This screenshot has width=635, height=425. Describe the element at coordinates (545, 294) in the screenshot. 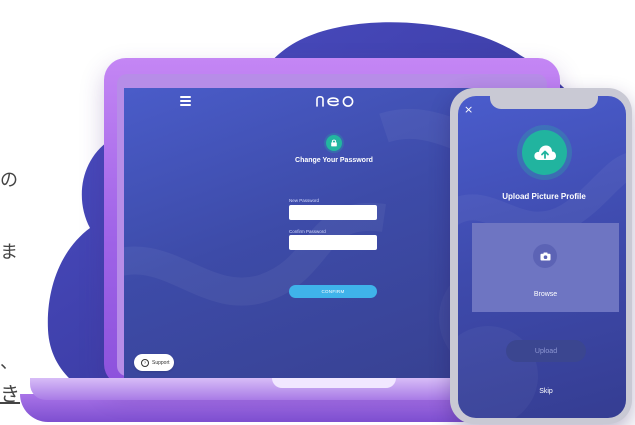

I see `browse-label: Browse` at that location.